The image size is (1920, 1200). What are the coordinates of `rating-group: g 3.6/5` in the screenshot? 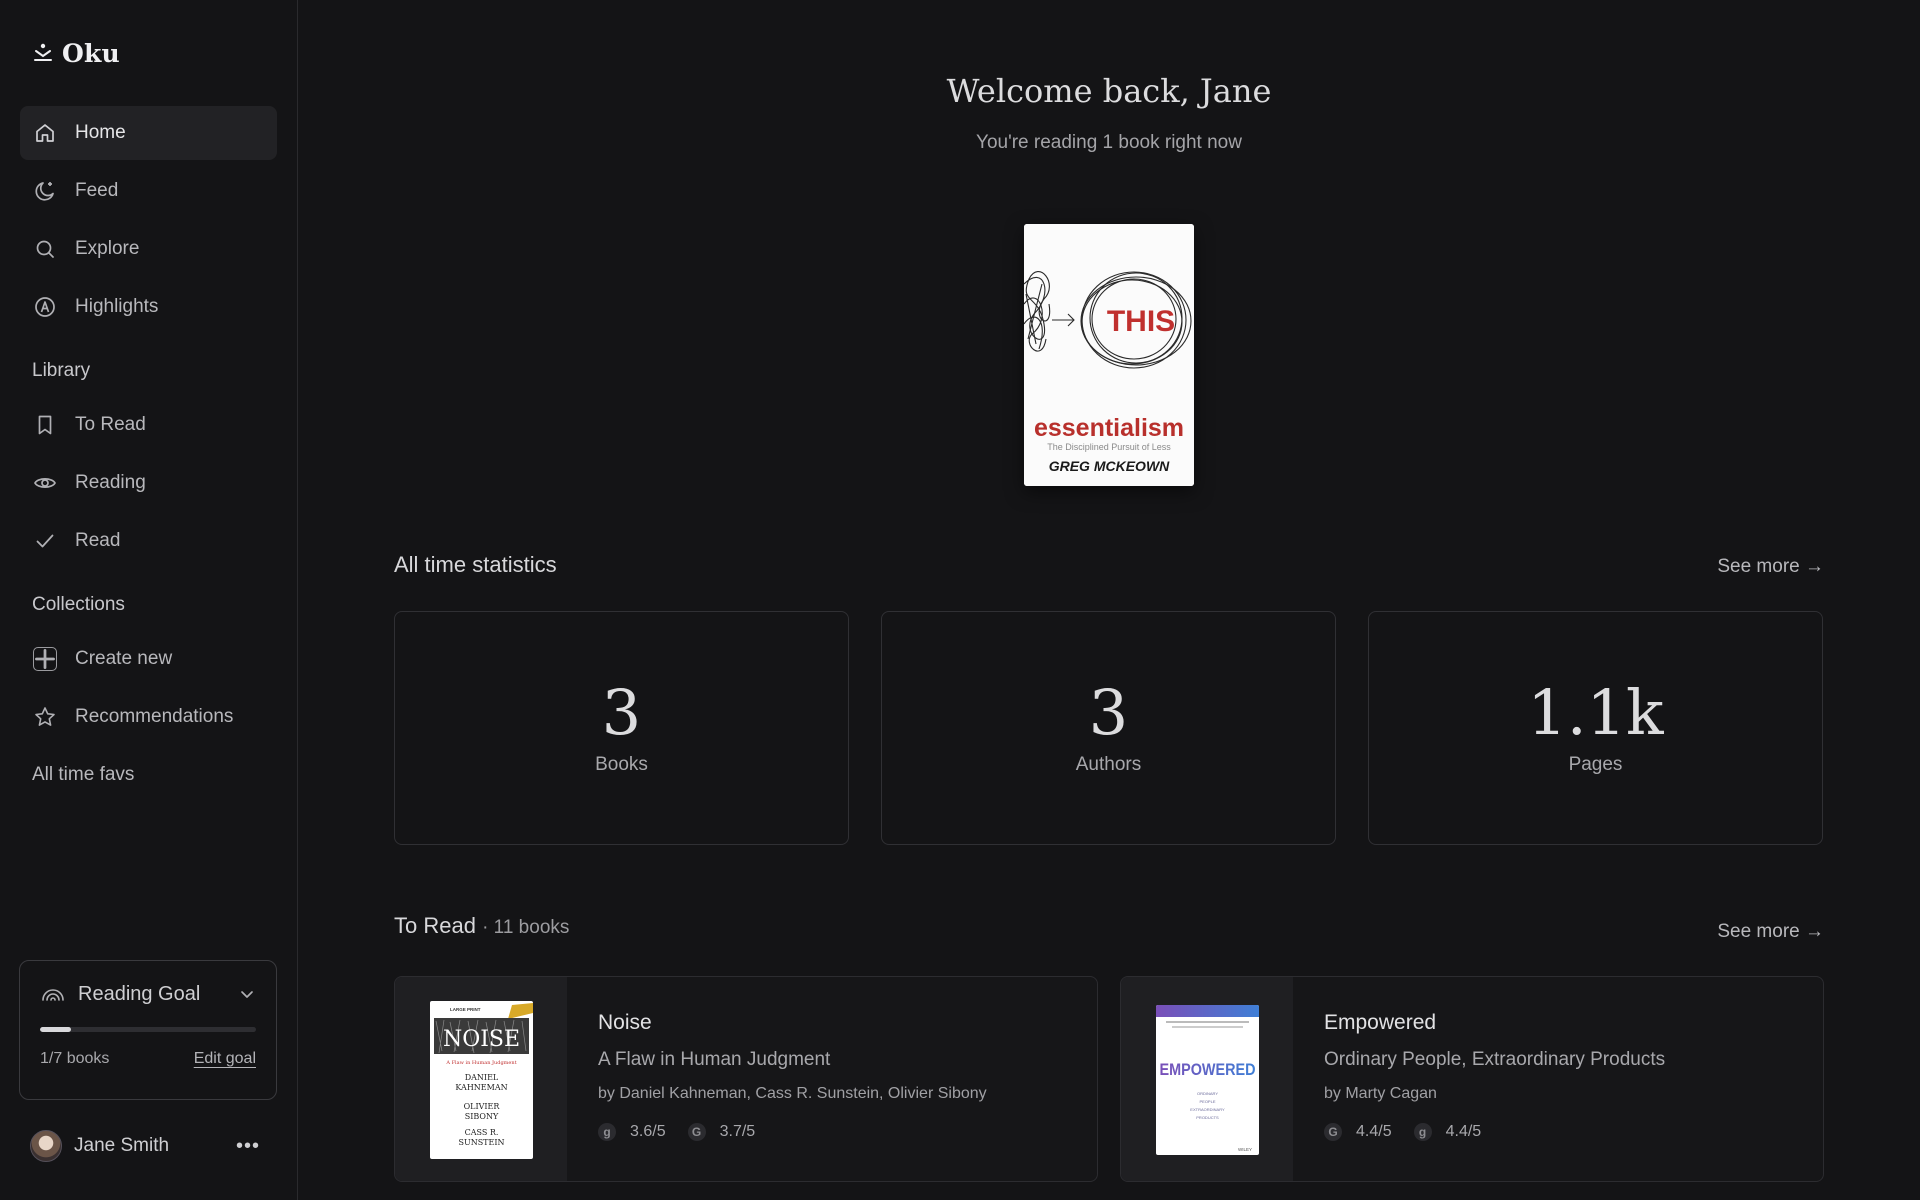 It's located at (632, 1132).